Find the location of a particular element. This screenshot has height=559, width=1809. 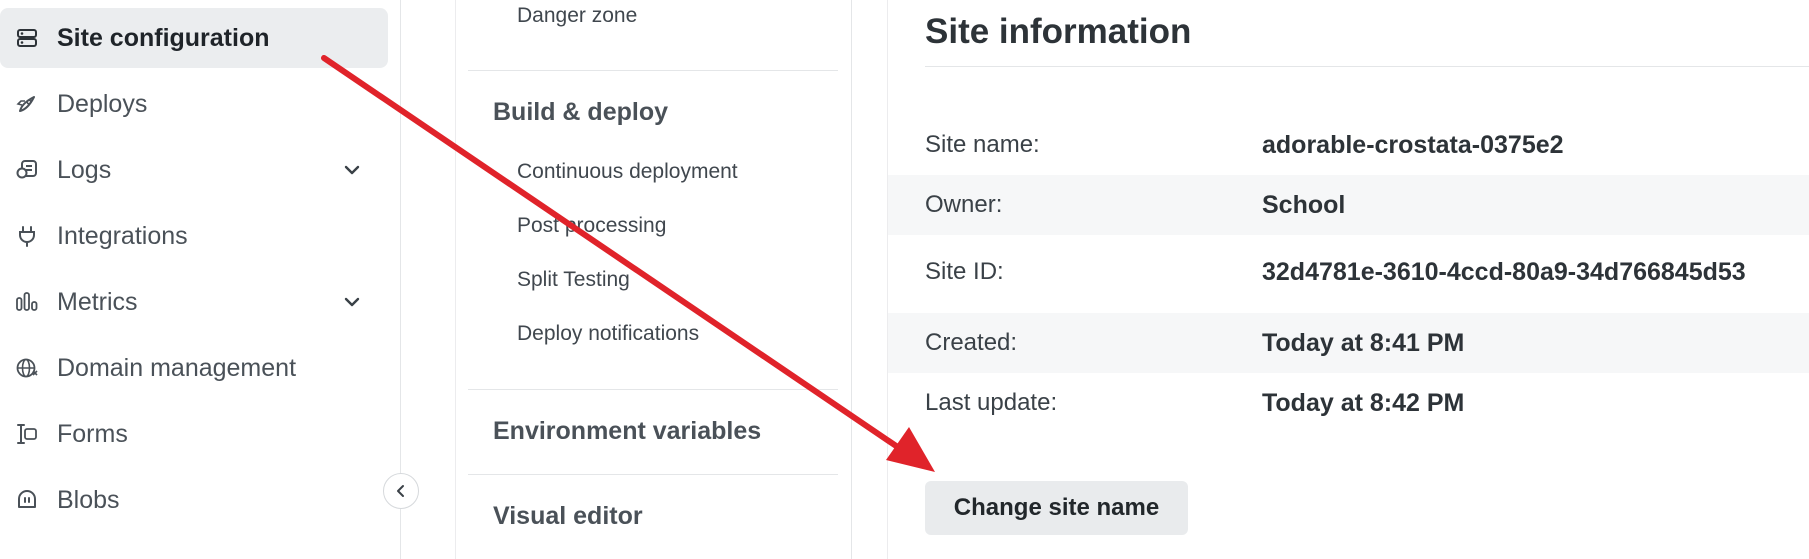

globe-icon is located at coordinates (27, 368).